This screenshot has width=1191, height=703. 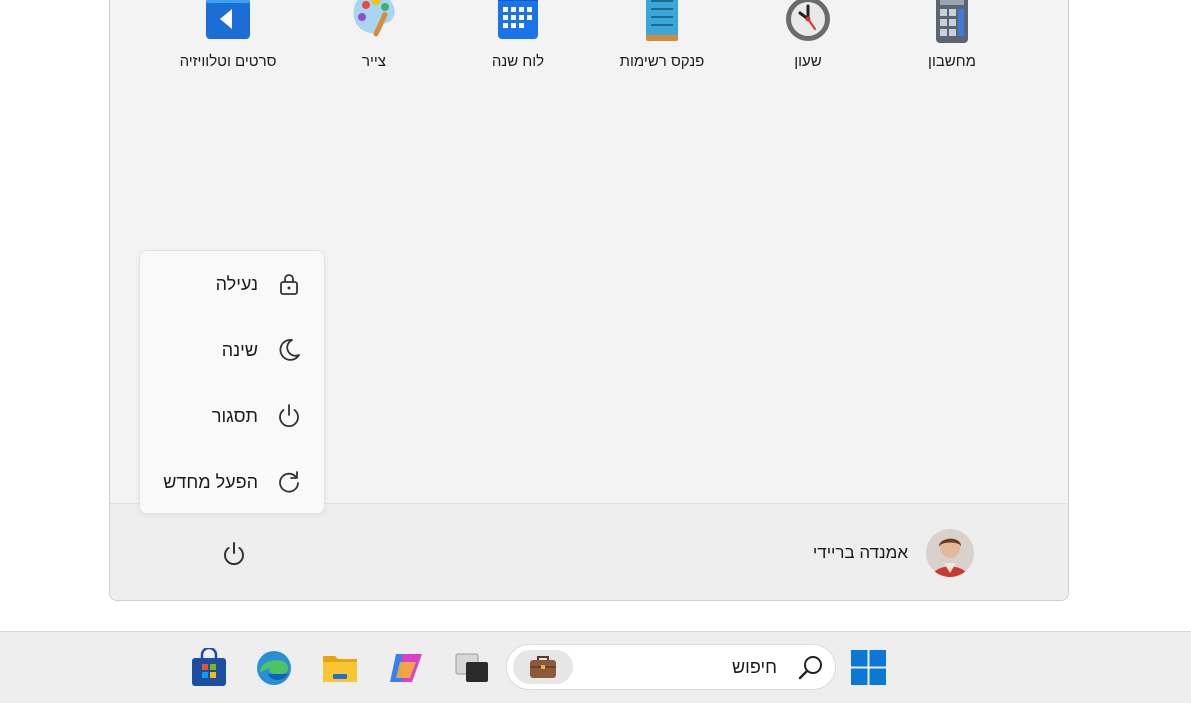 I want to click on restart-icon, so click(x=289, y=482).